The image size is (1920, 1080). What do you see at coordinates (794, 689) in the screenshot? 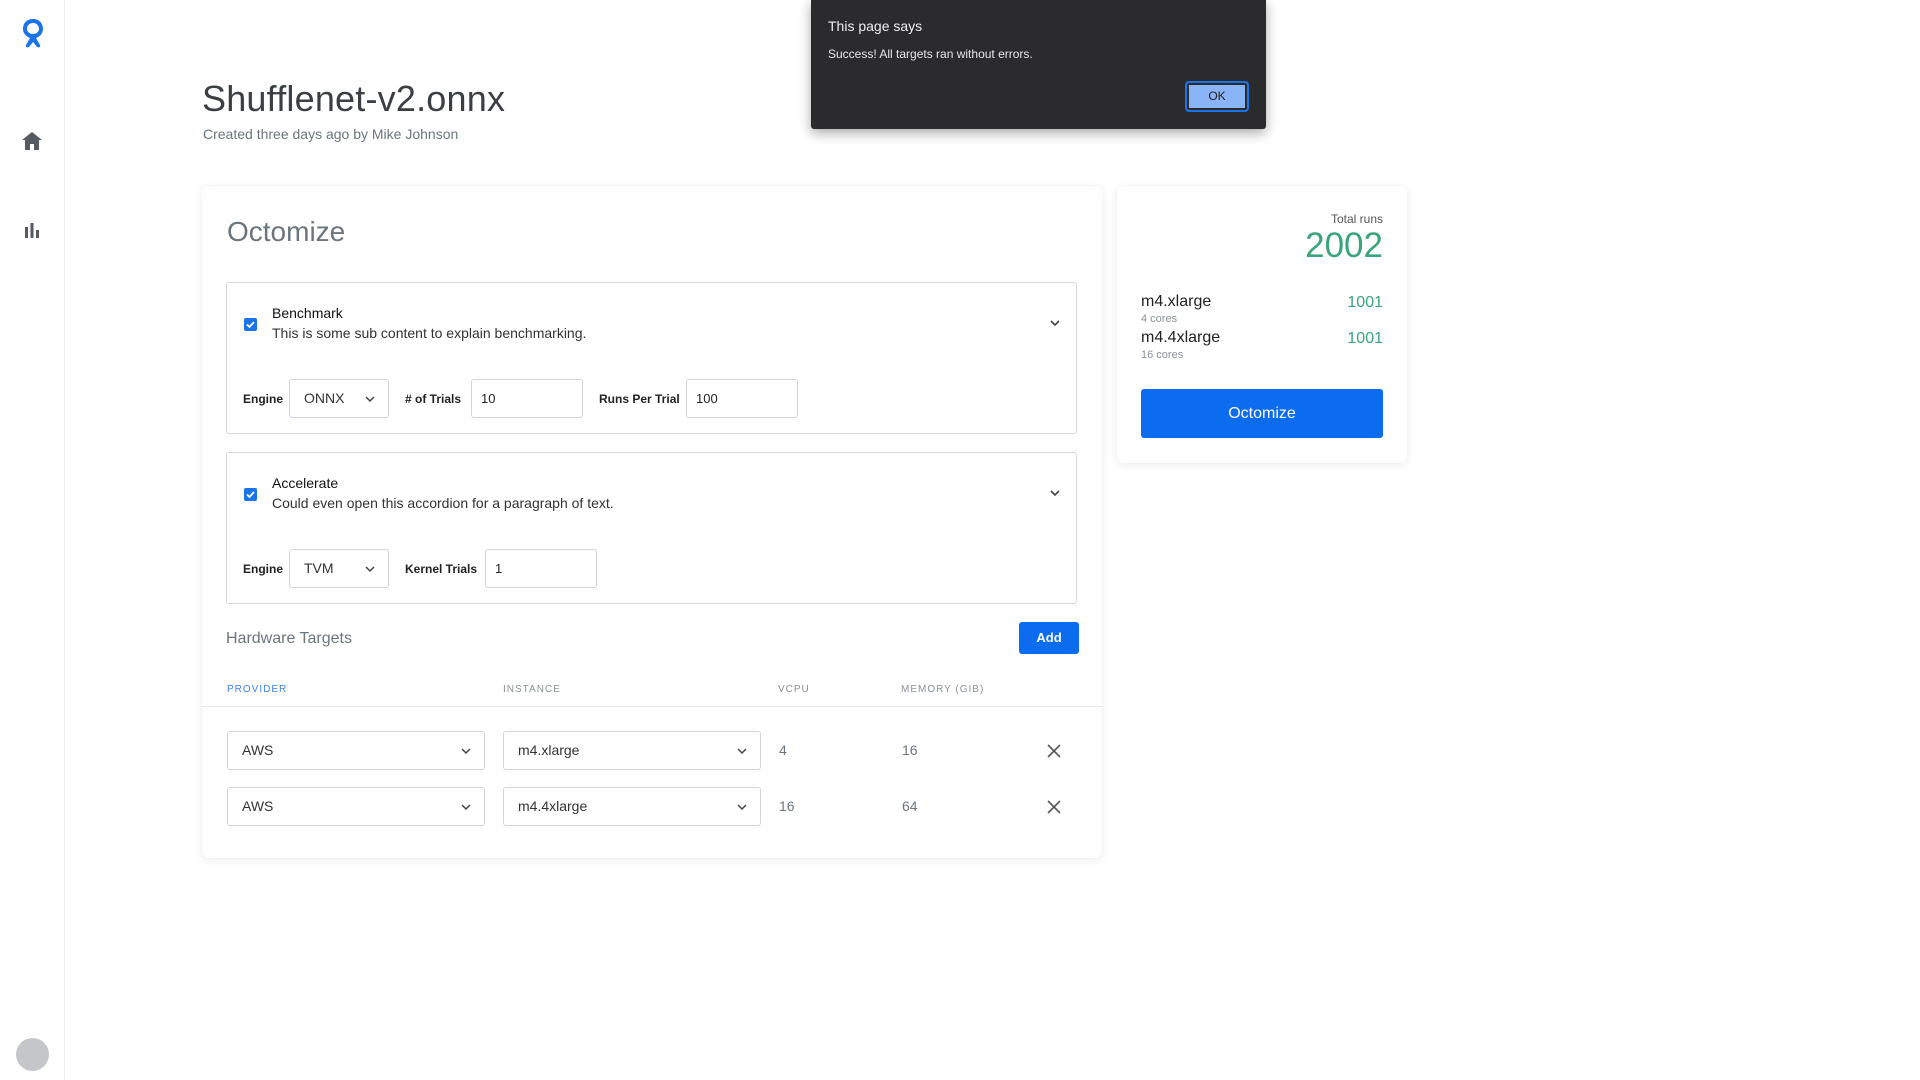
I see `column-header-vcpu: VCPU` at bounding box center [794, 689].